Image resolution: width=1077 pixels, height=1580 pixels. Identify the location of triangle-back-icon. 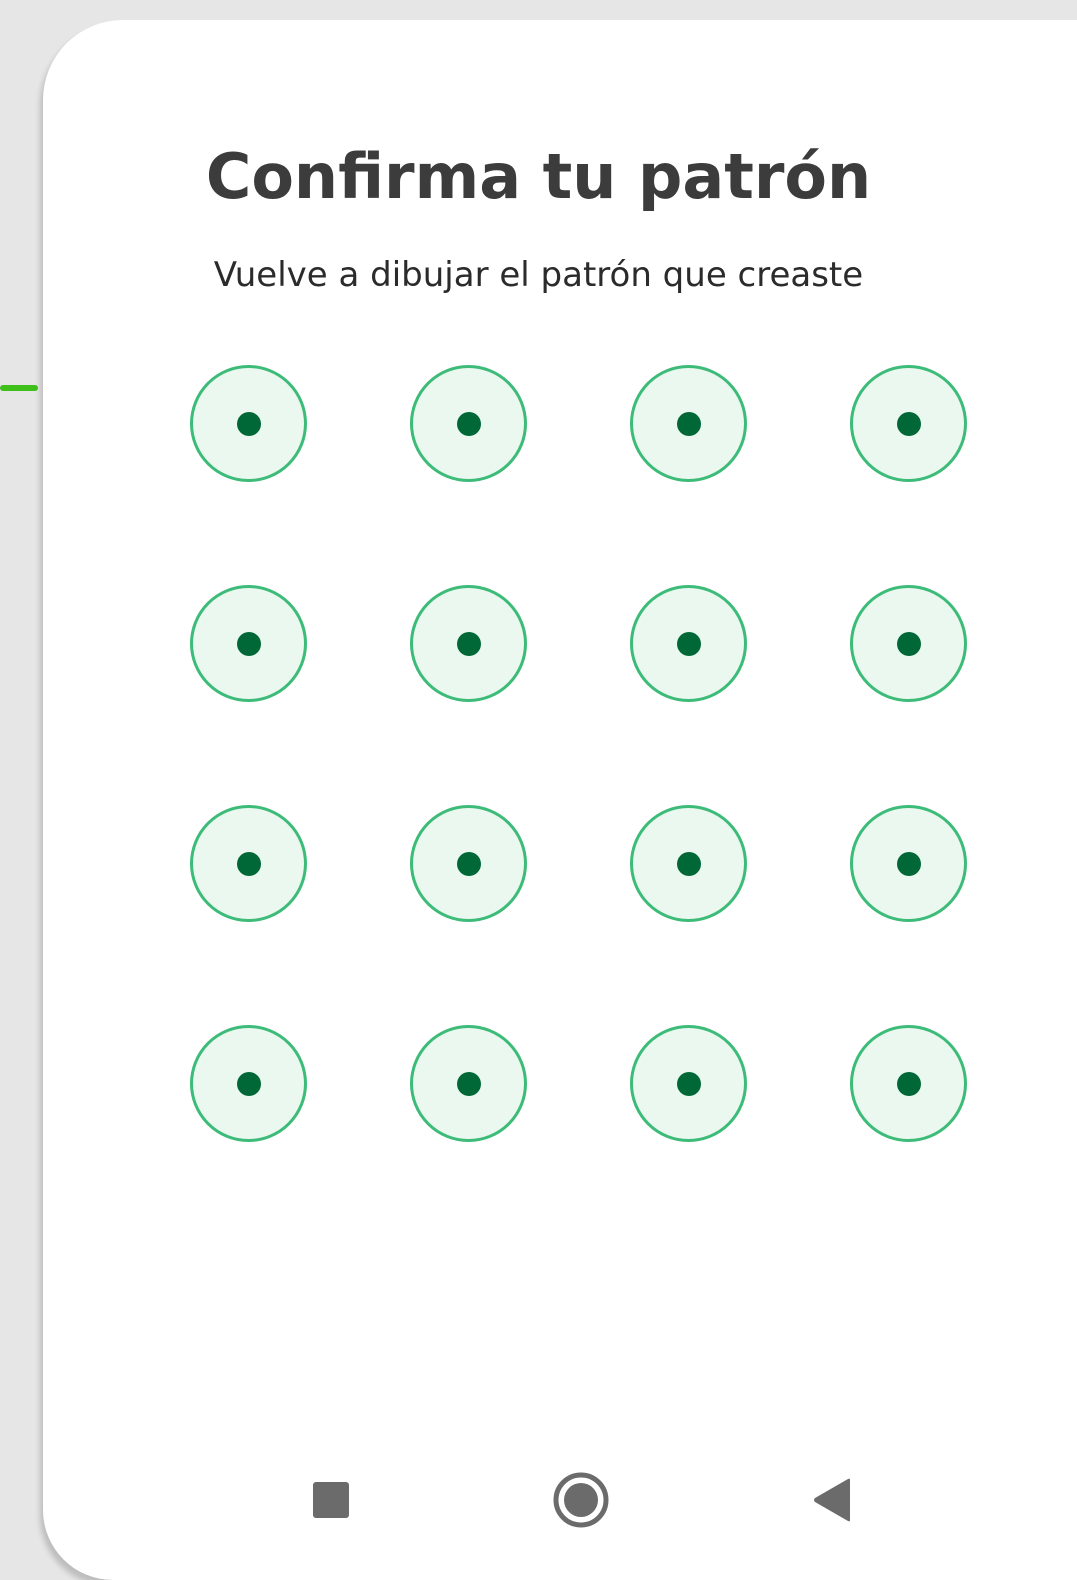
(832, 1500).